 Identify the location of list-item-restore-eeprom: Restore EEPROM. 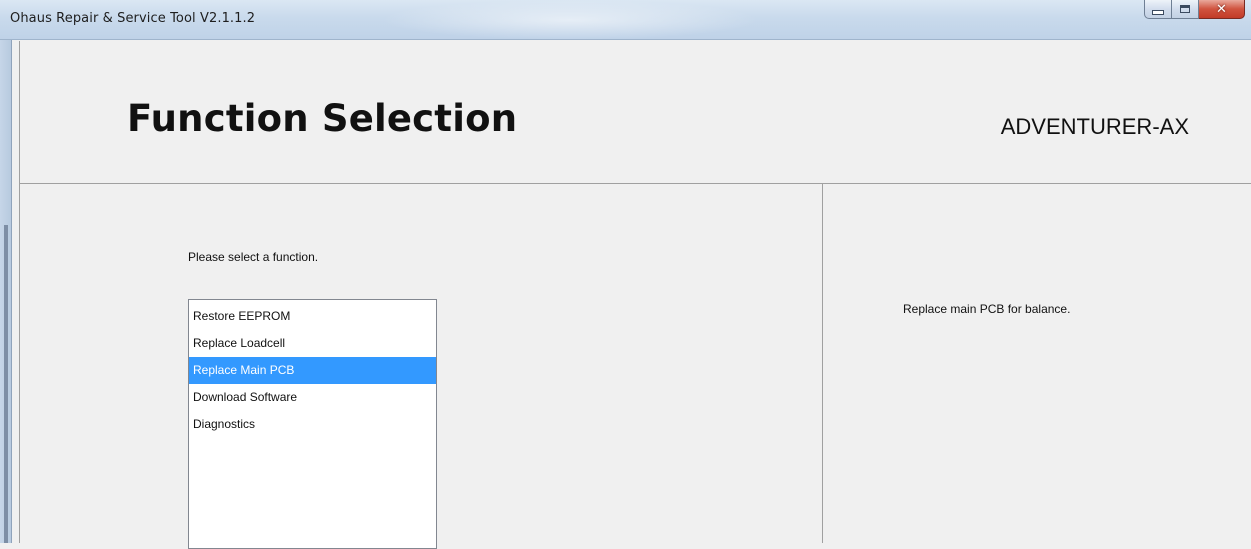
(312, 316).